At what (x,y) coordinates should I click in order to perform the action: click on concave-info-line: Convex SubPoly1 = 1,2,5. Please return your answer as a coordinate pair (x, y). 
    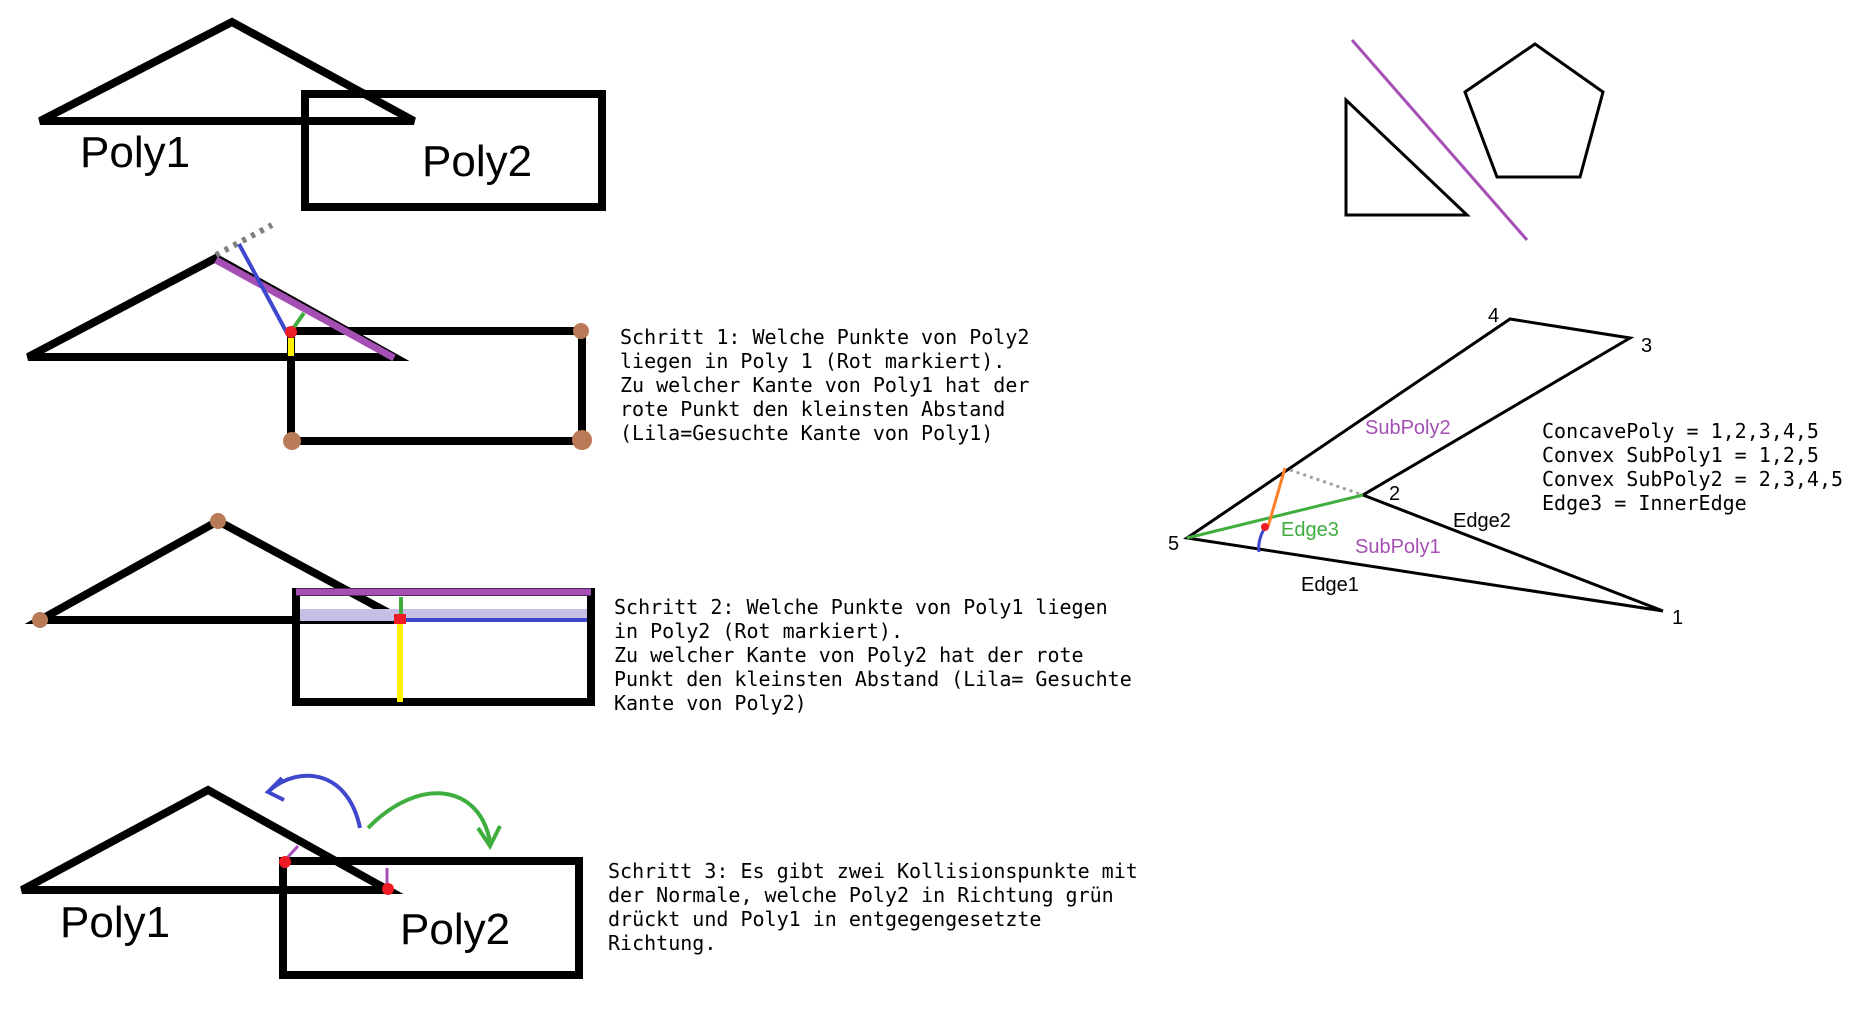
    Looking at the image, I should click on (1680, 455).